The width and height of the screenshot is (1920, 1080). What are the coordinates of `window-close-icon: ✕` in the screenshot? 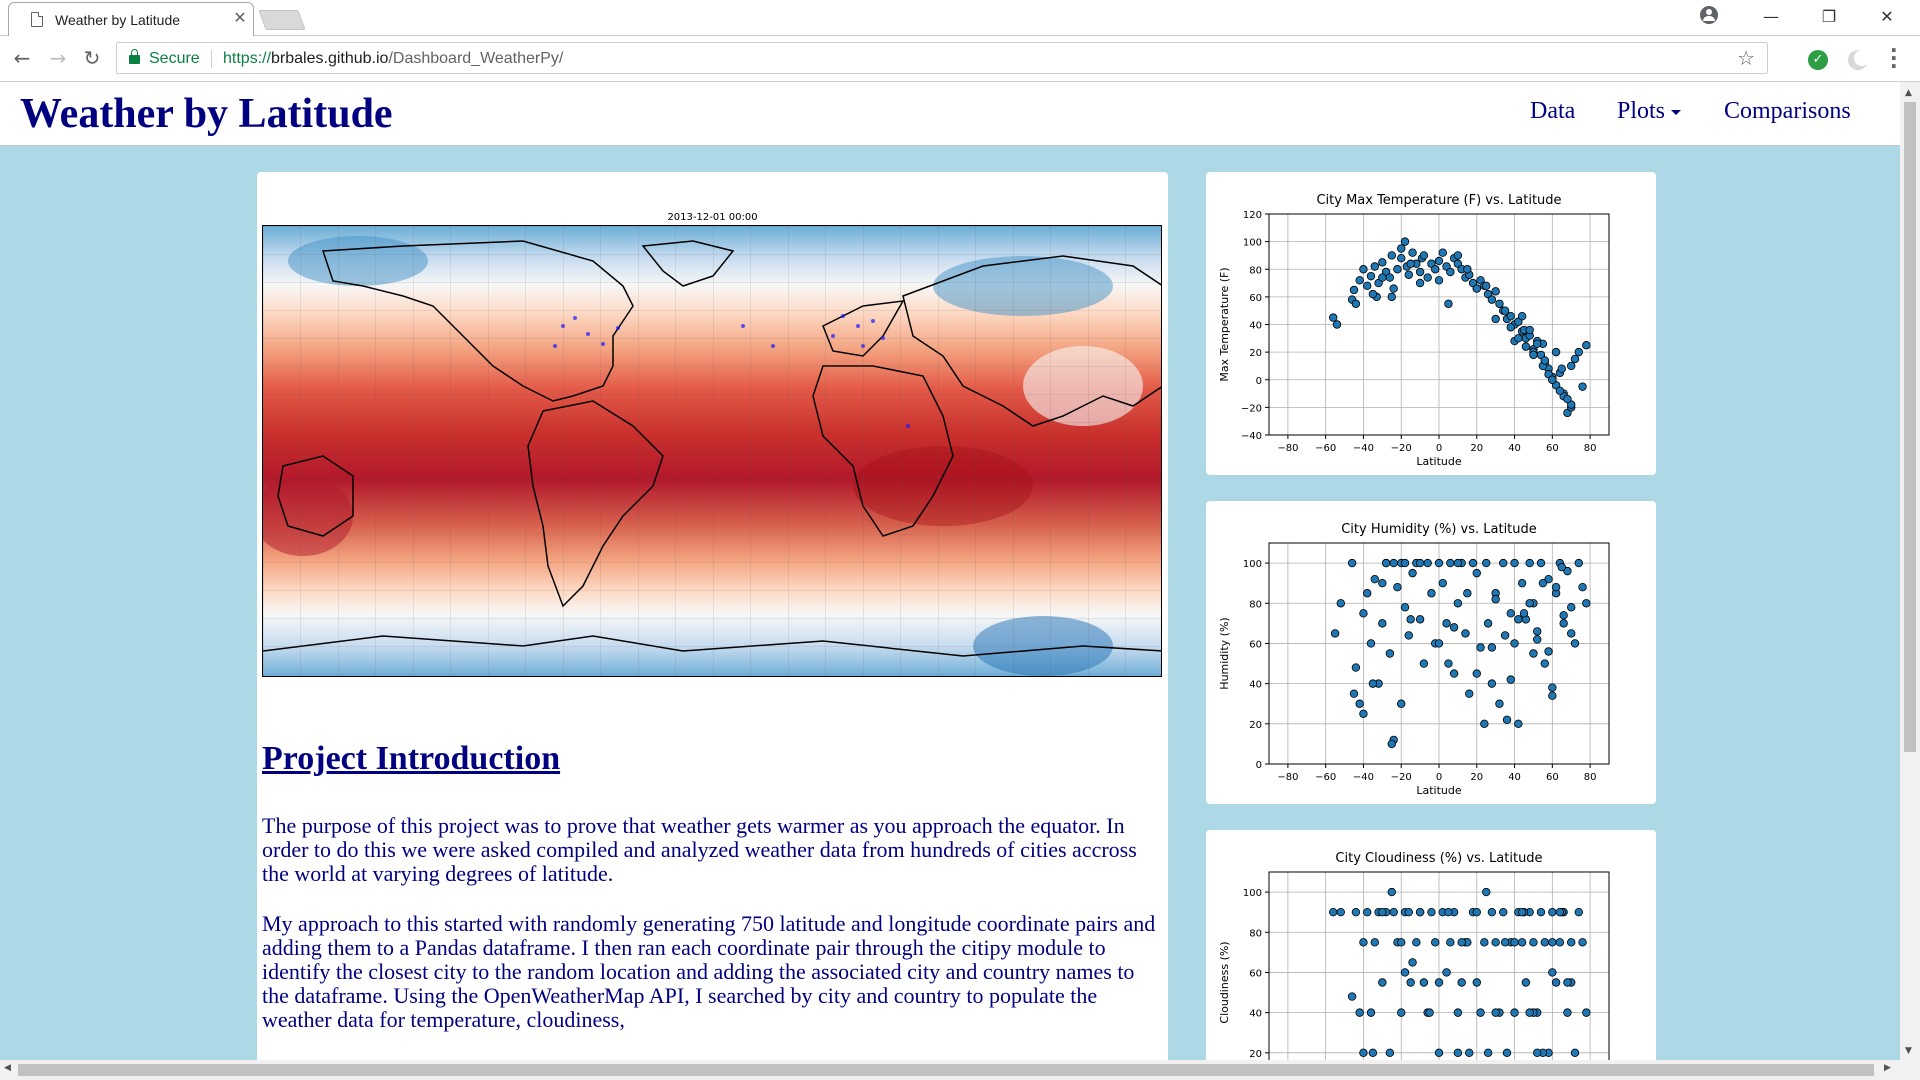 It's located at (1887, 17).